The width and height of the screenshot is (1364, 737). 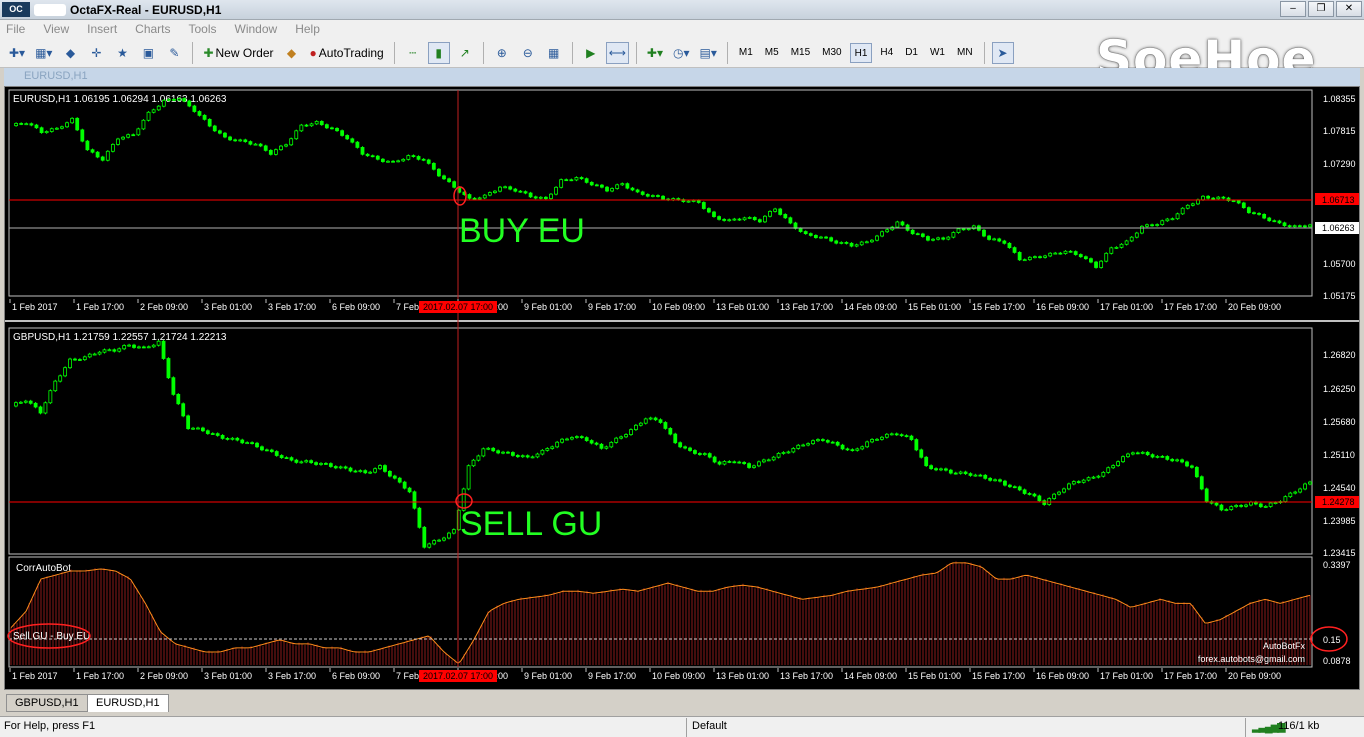 I want to click on tab-eurusd: EURUSD,H1, so click(x=128, y=703).